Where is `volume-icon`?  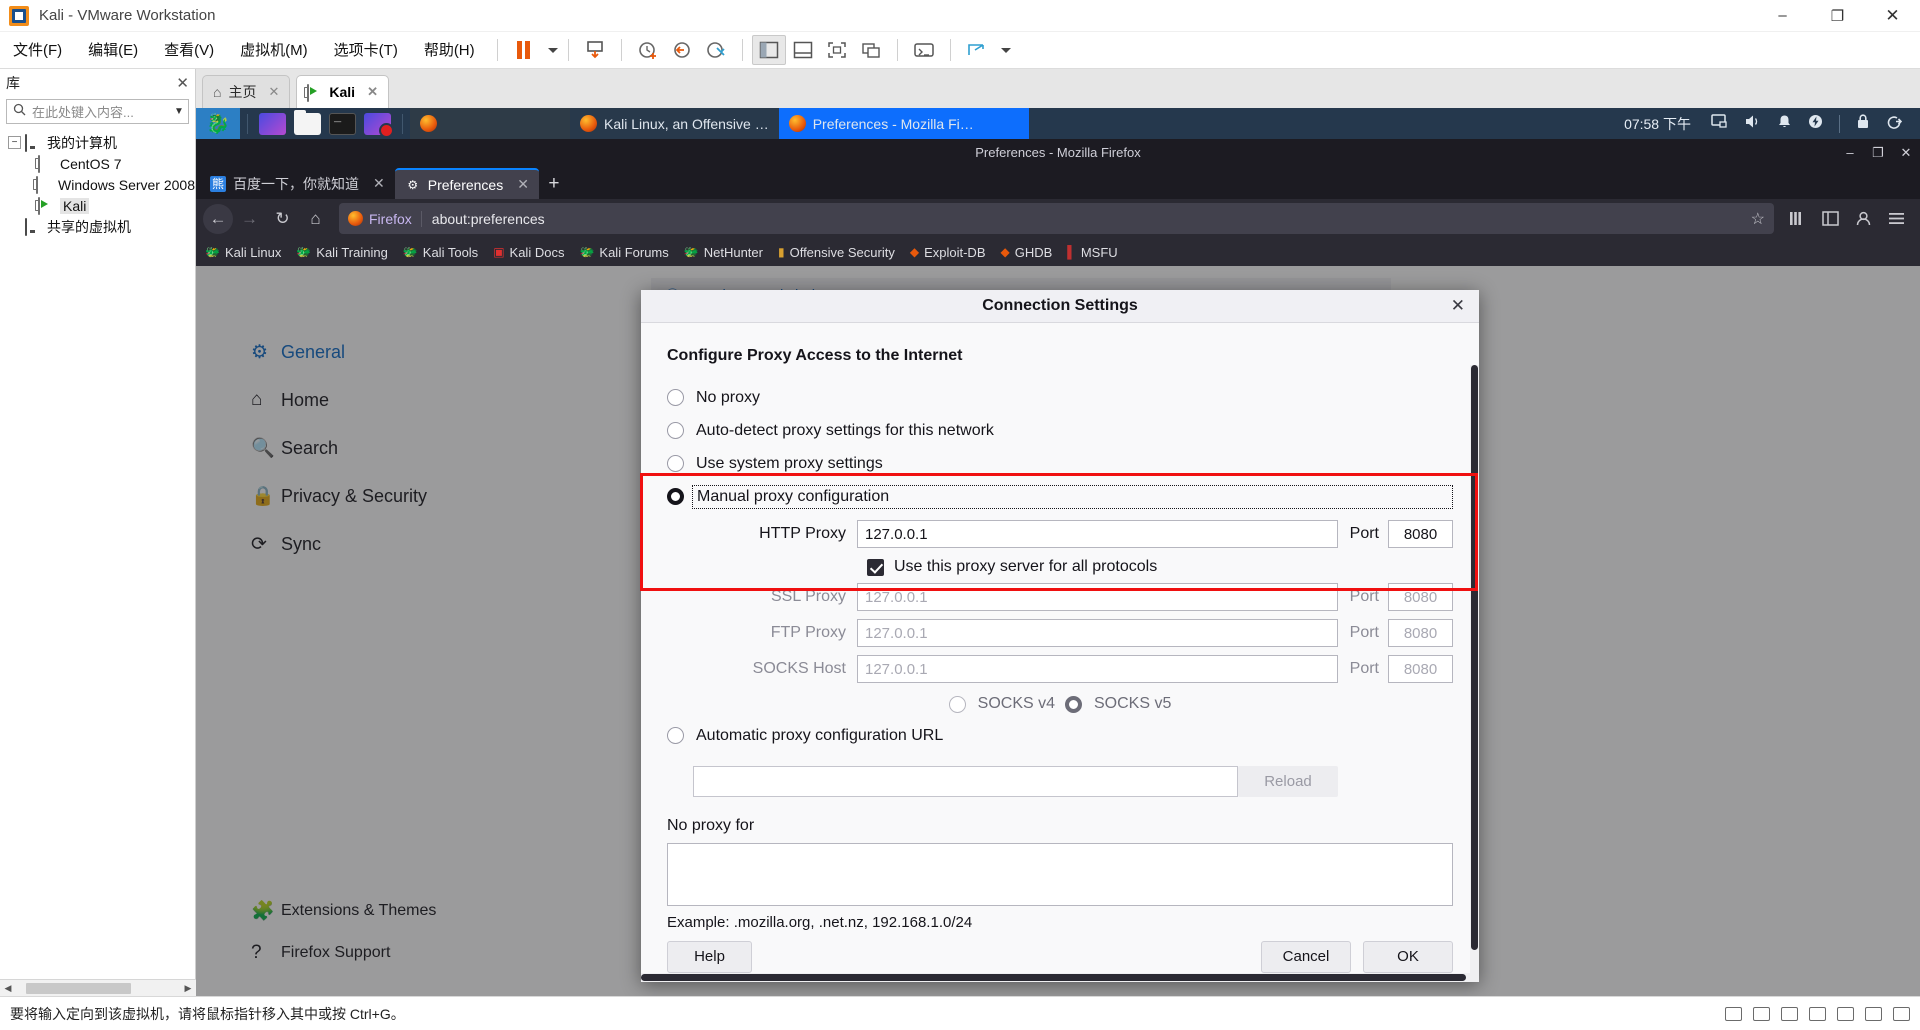
volume-icon is located at coordinates (1752, 123).